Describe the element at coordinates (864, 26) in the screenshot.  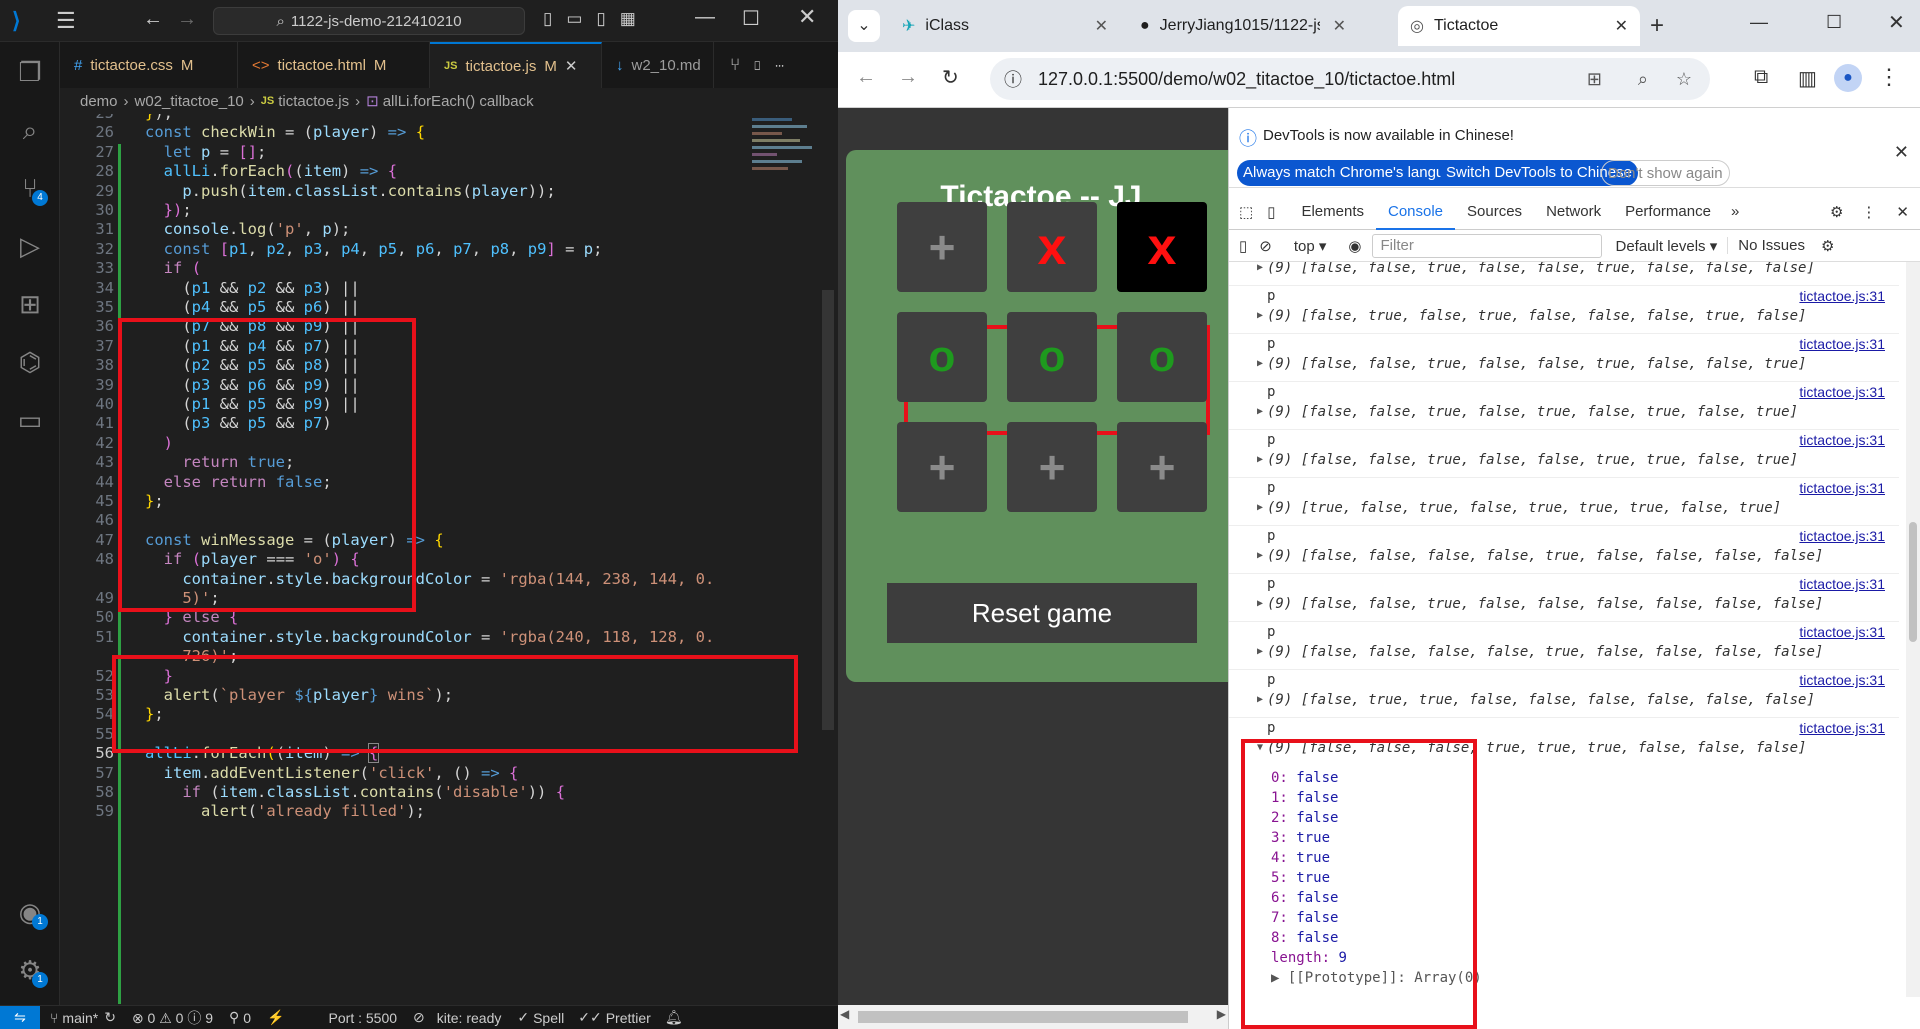
I see `tab-search-icon: ⌄` at that location.